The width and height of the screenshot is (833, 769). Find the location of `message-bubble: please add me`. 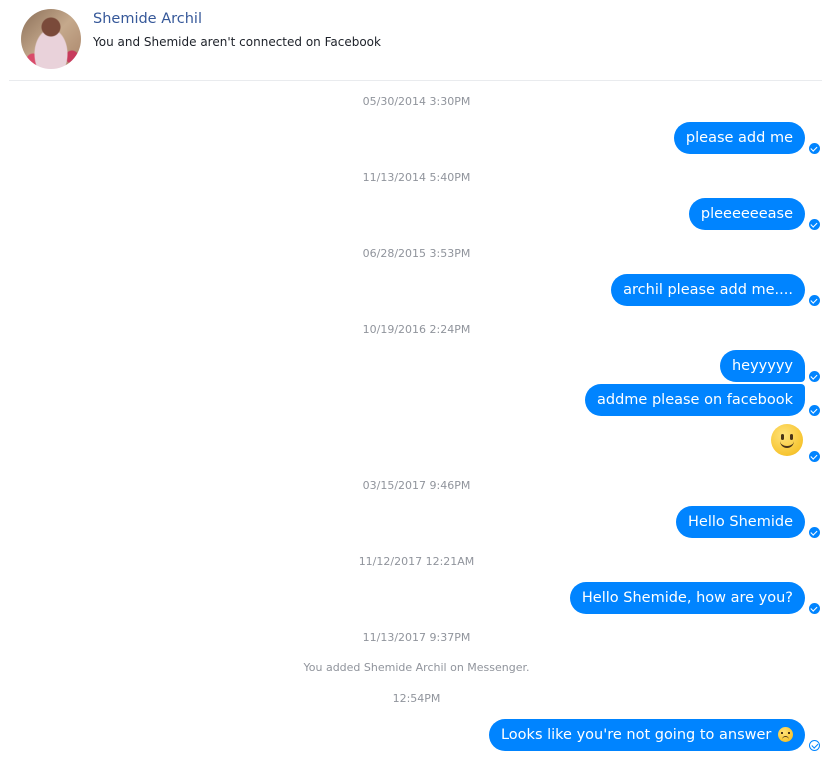

message-bubble: please add me is located at coordinates (739, 138).